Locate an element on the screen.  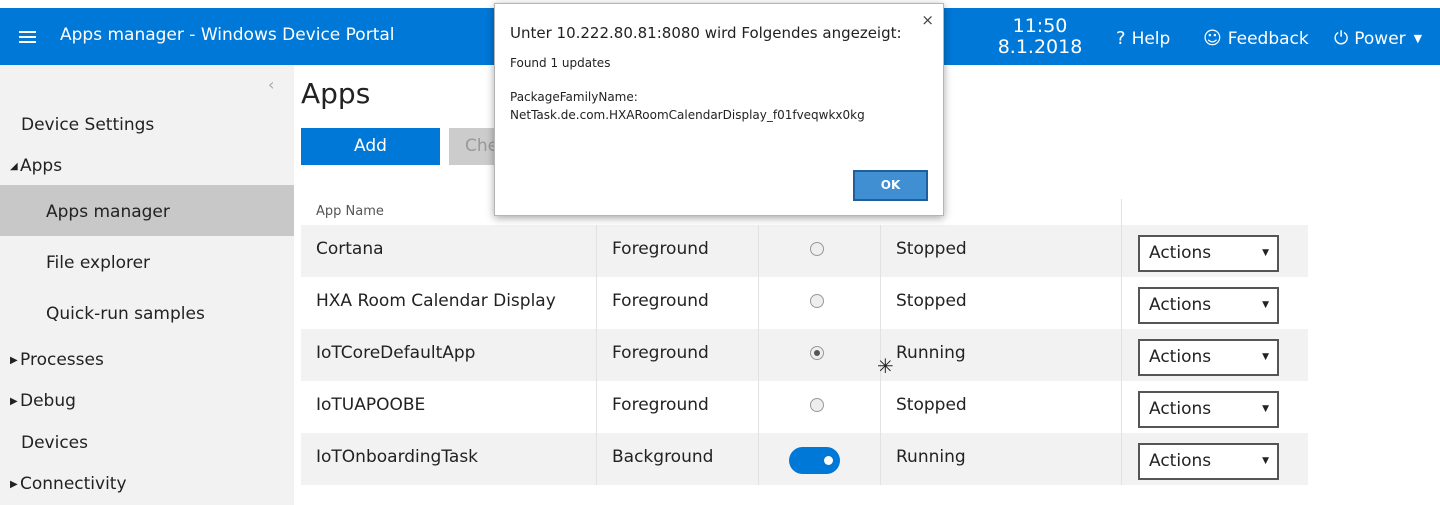
app-title: Apps manager - Windows Device Portal is located at coordinates (227, 35).